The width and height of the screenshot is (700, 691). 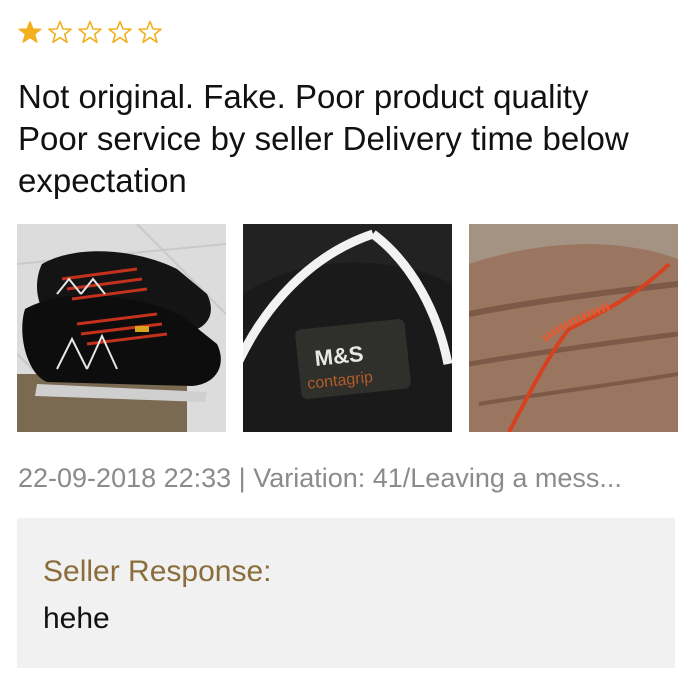 I want to click on star-filled-icon, so click(x=30, y=31).